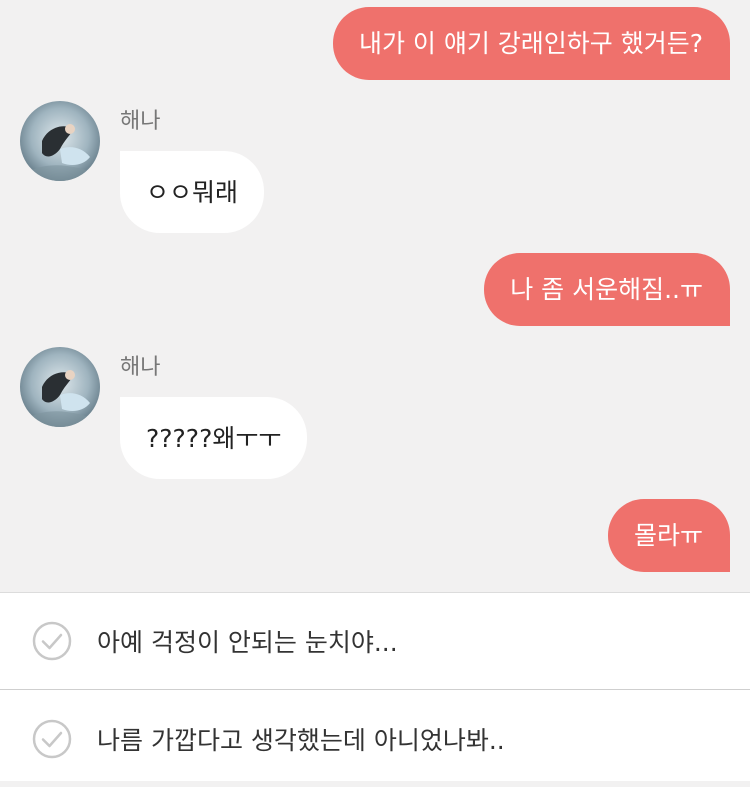 The width and height of the screenshot is (750, 787). I want to click on message-text: 나 좀 서운해짐..ㅠ, so click(606, 289).